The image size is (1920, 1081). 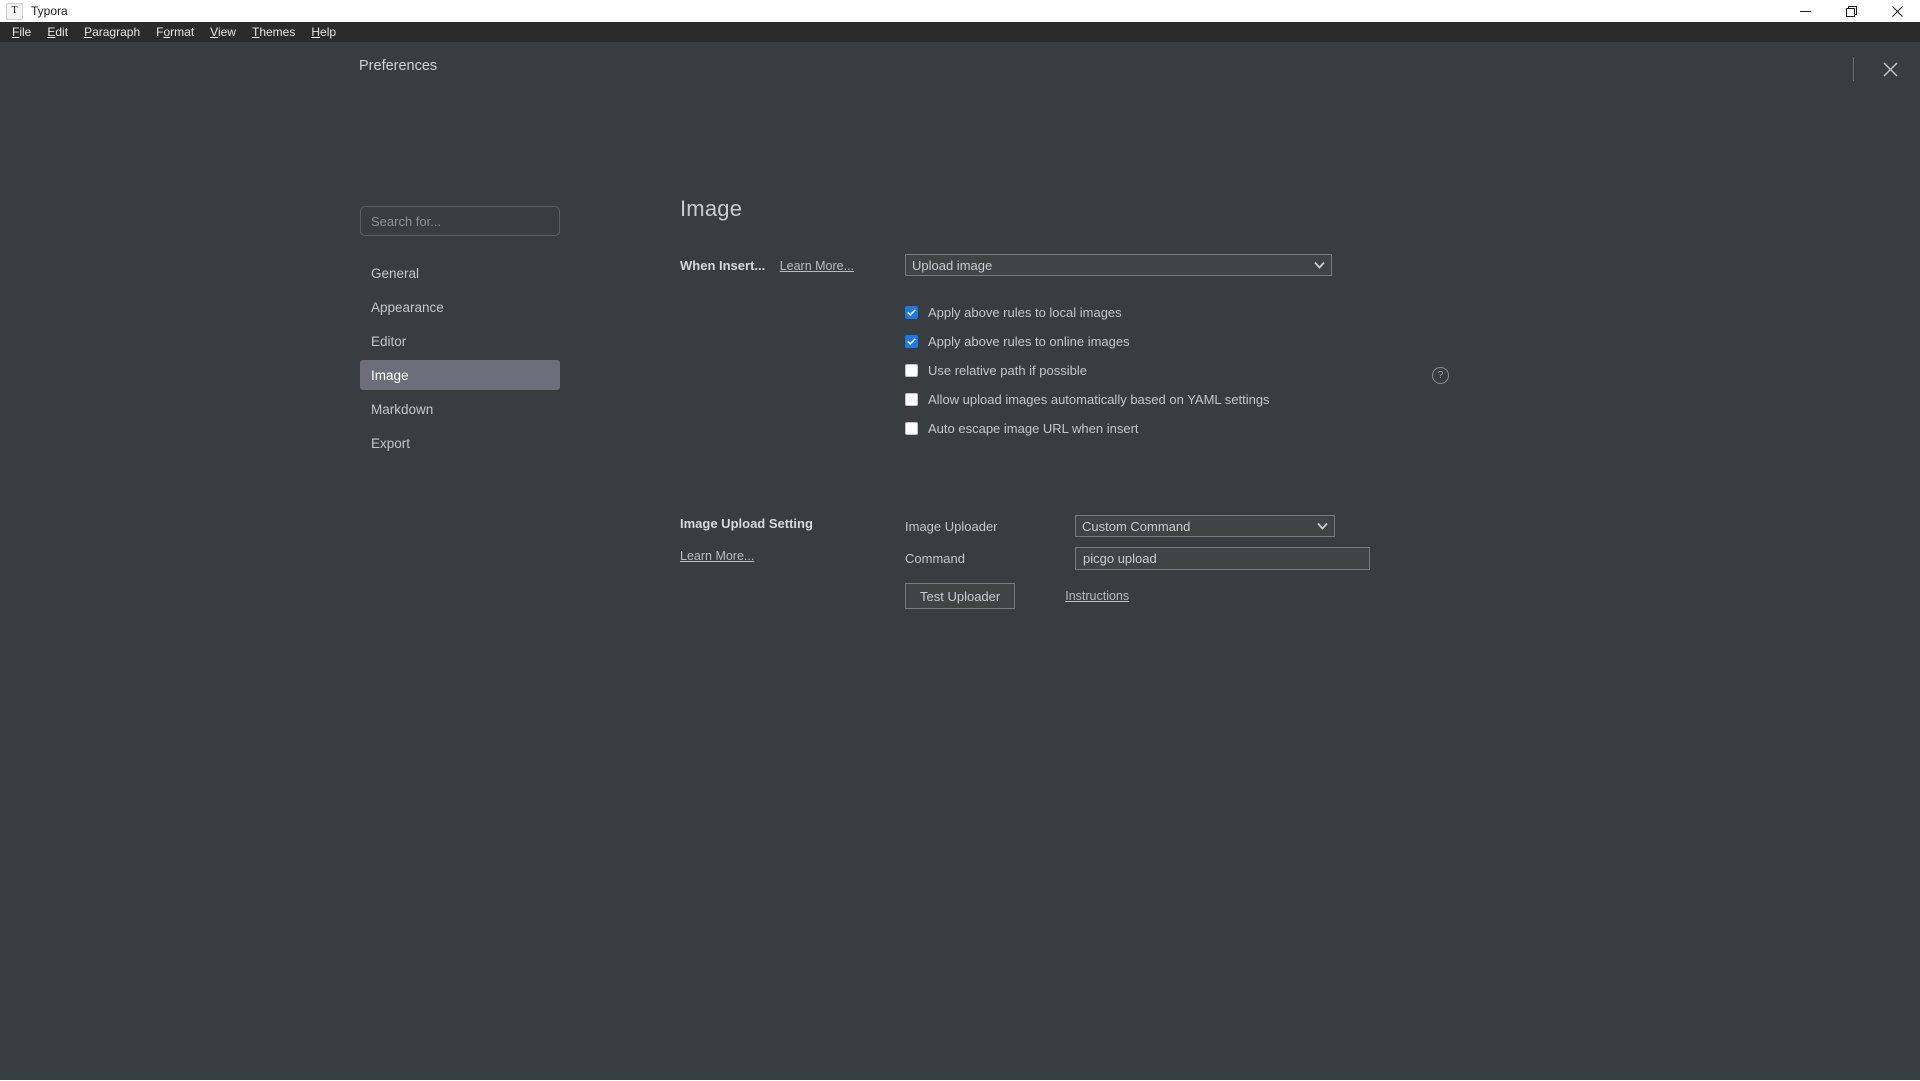 What do you see at coordinates (960, 69) in the screenshot?
I see `preferences-header: Preferences` at bounding box center [960, 69].